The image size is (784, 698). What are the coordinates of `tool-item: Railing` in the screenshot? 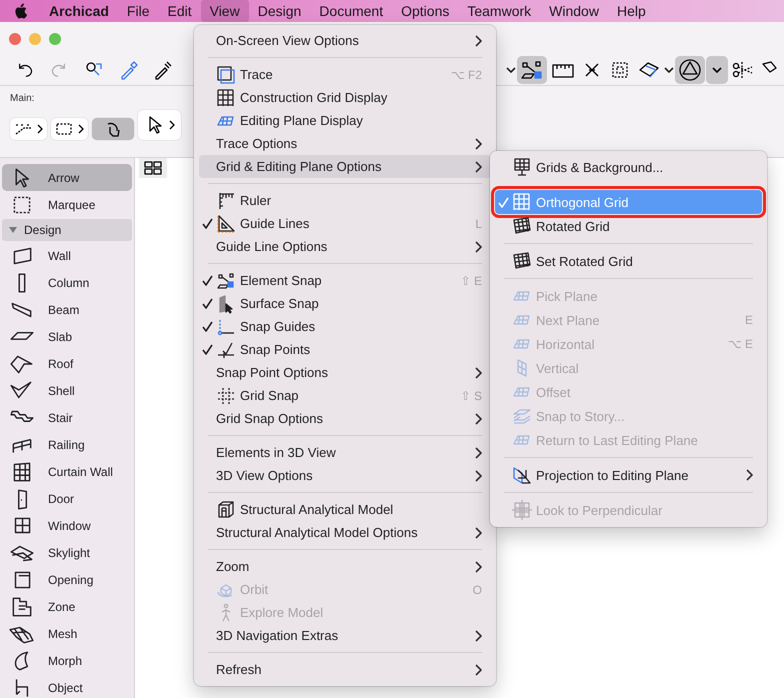 It's located at (67, 444).